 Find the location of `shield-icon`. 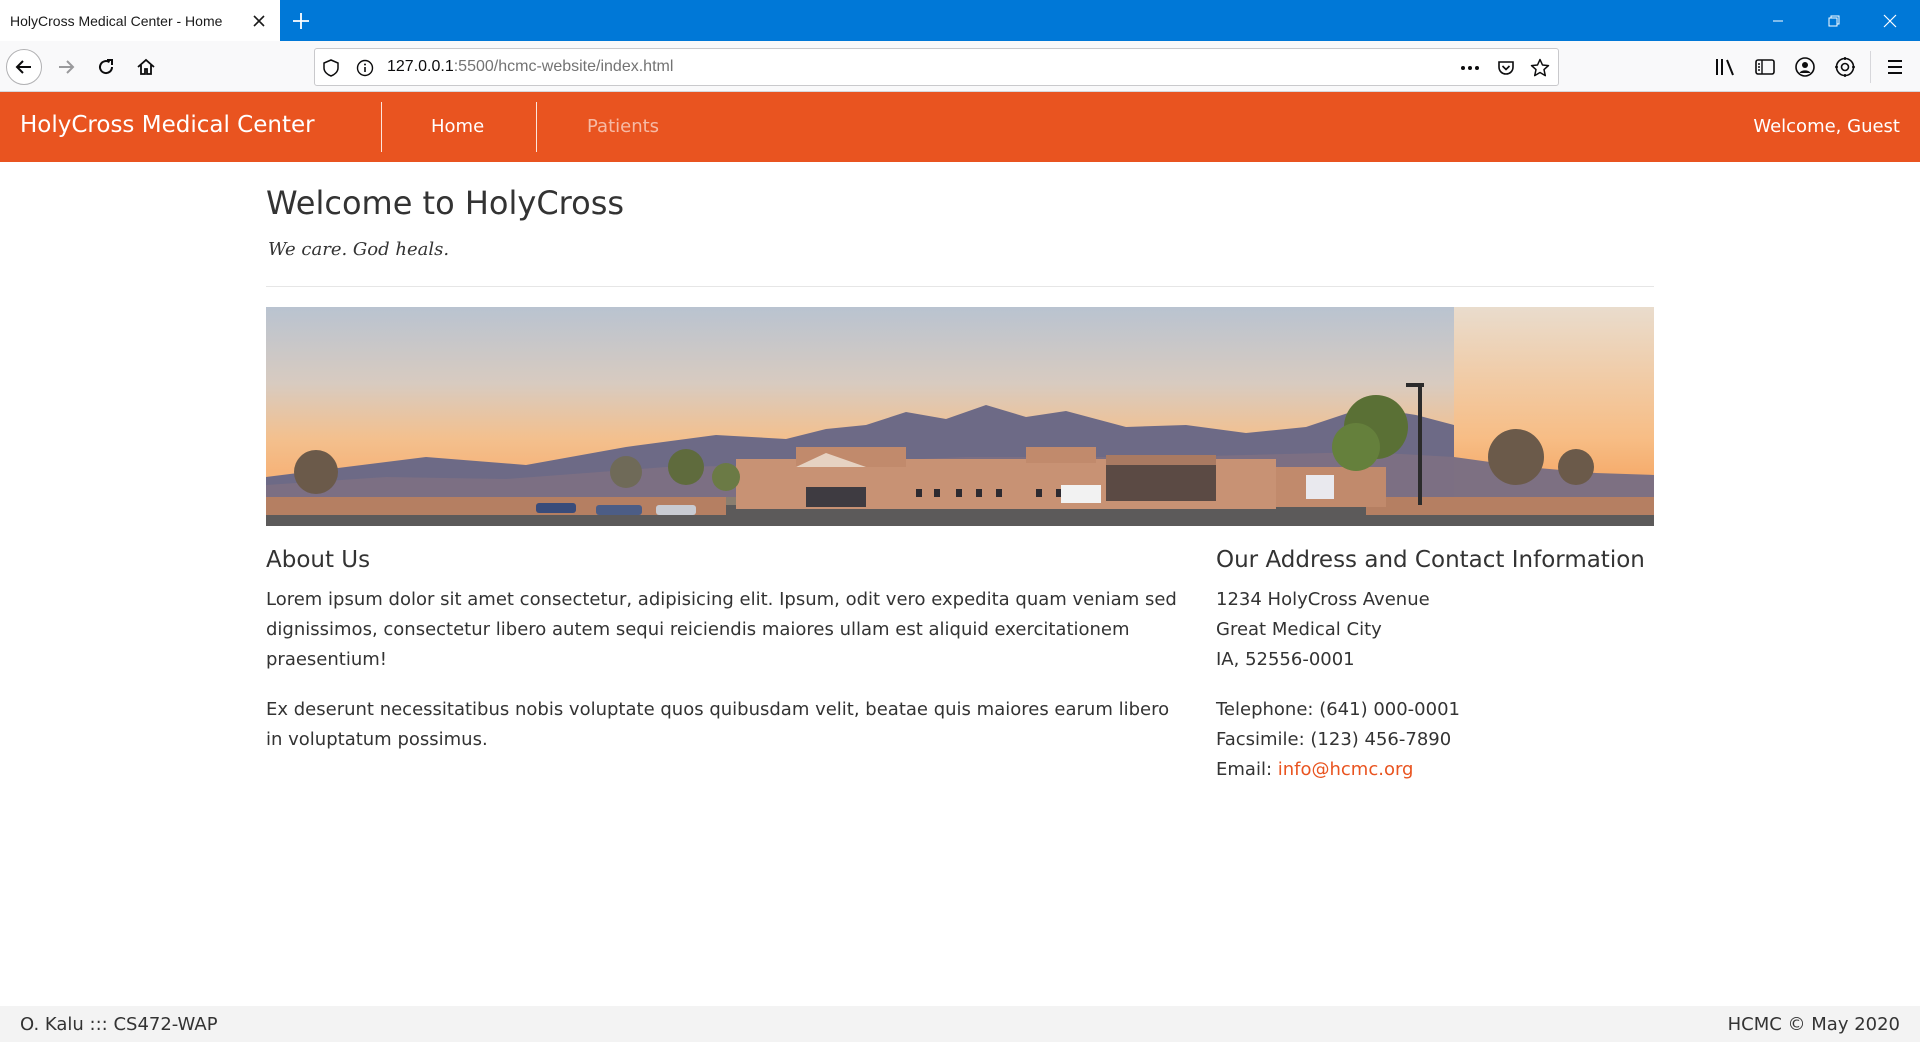

shield-icon is located at coordinates (331, 68).